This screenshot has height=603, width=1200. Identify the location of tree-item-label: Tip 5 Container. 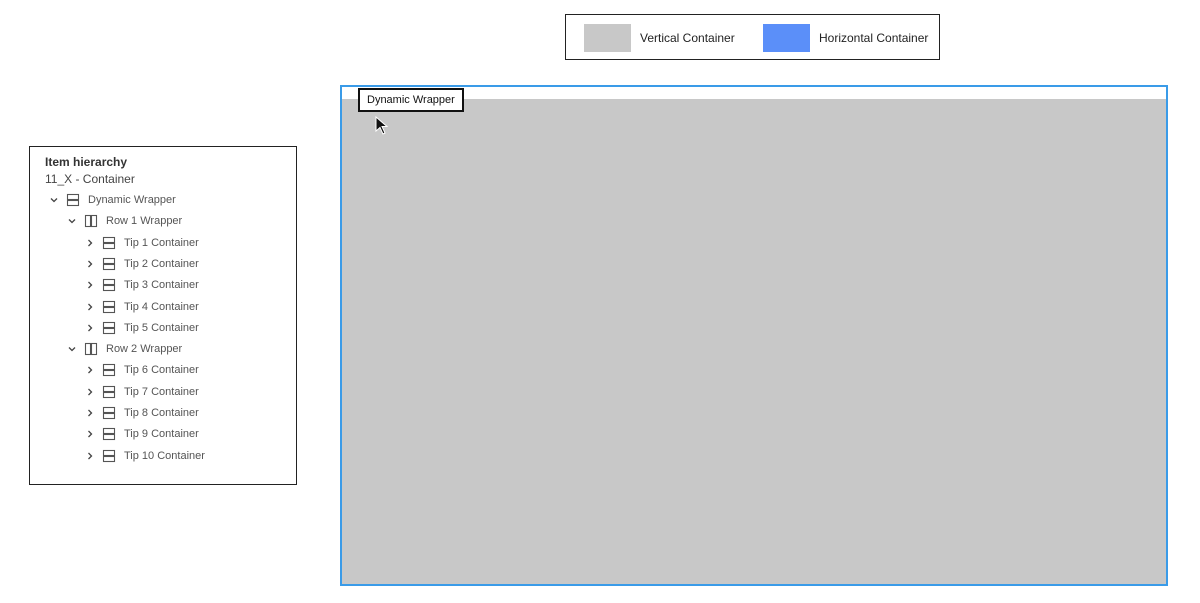
(161, 328).